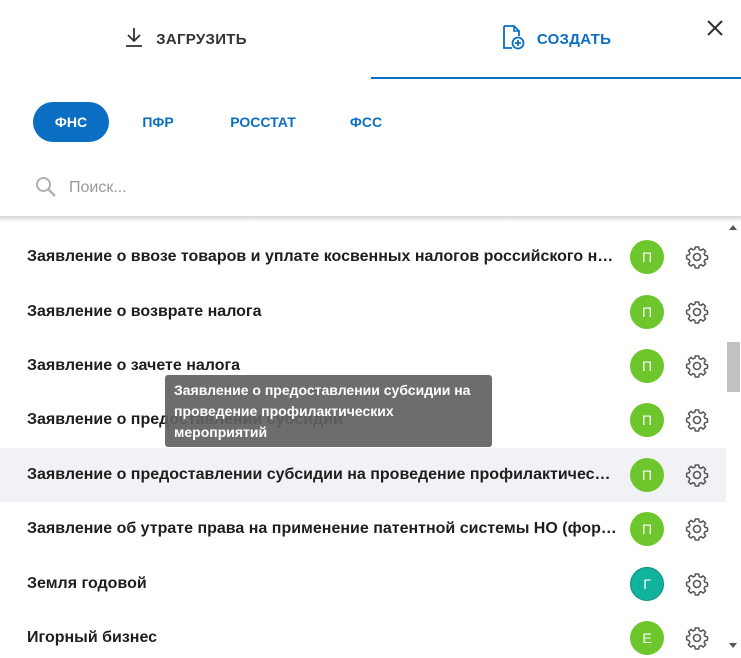  What do you see at coordinates (366, 122) in the screenshot?
I see `agency-chip-fss: ФСС` at bounding box center [366, 122].